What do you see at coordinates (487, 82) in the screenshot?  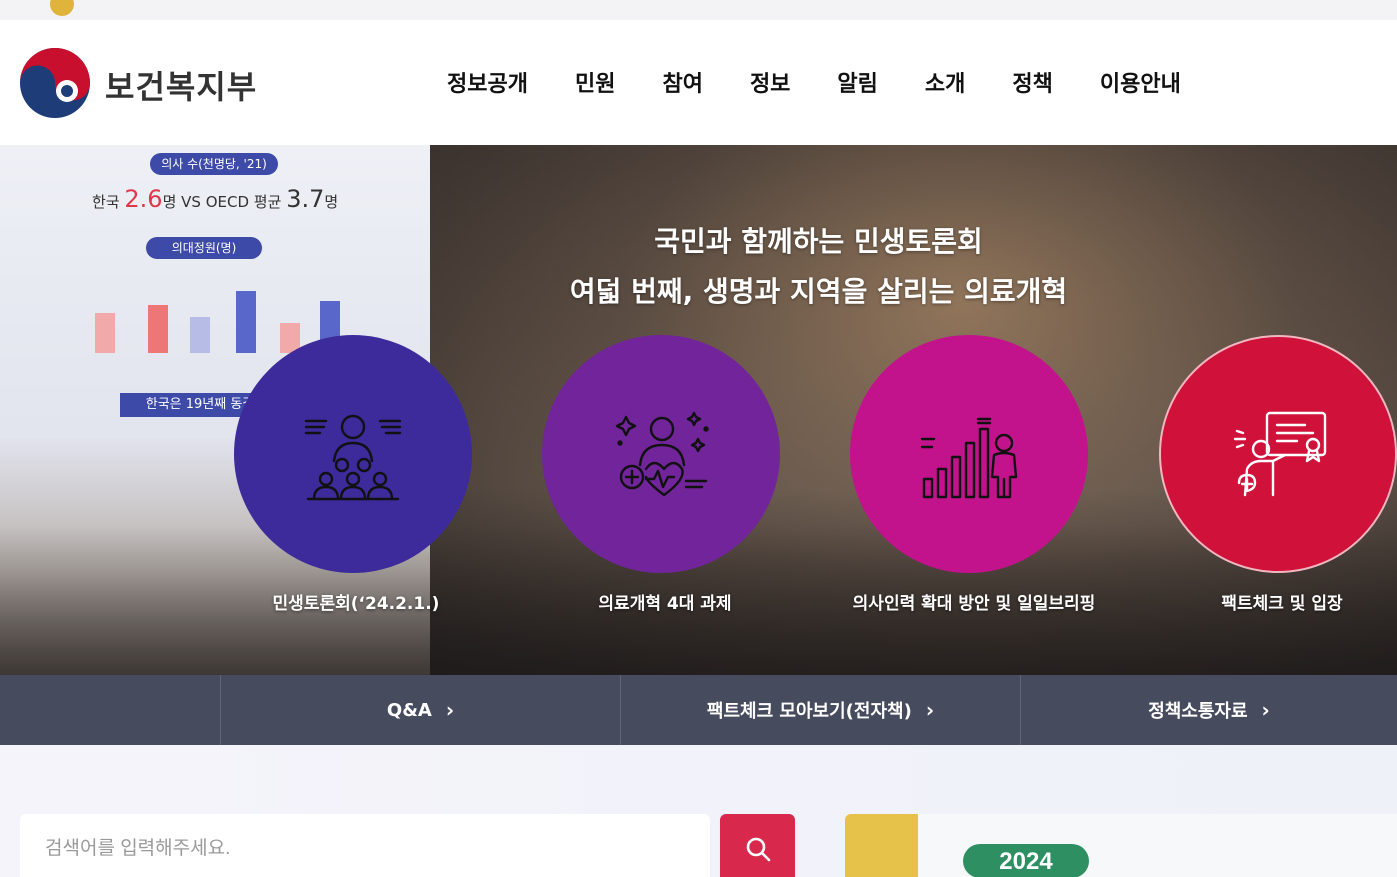 I see `nav-item-info-disclosure: 정보공개` at bounding box center [487, 82].